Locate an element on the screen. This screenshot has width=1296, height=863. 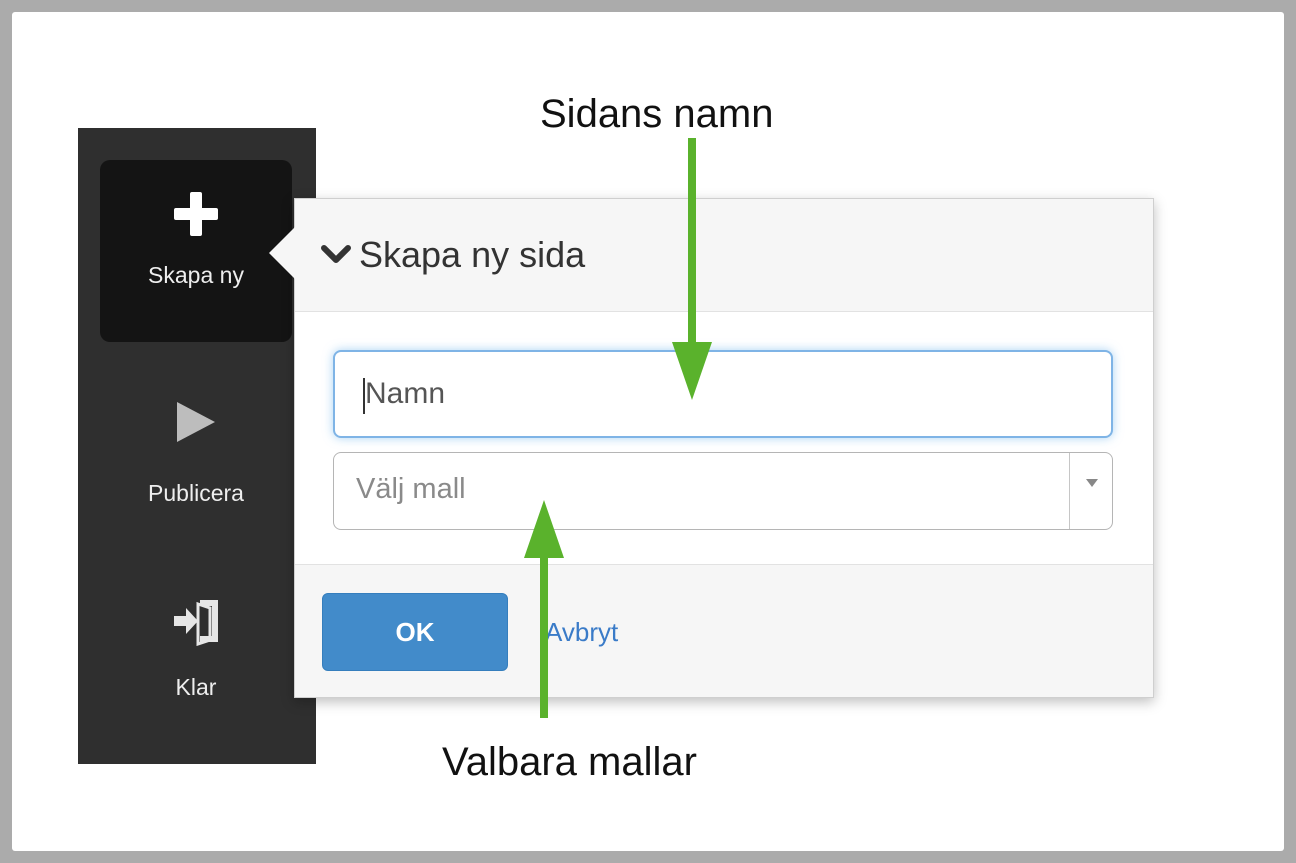
sign-in-icon is located at coordinates (196, 623).